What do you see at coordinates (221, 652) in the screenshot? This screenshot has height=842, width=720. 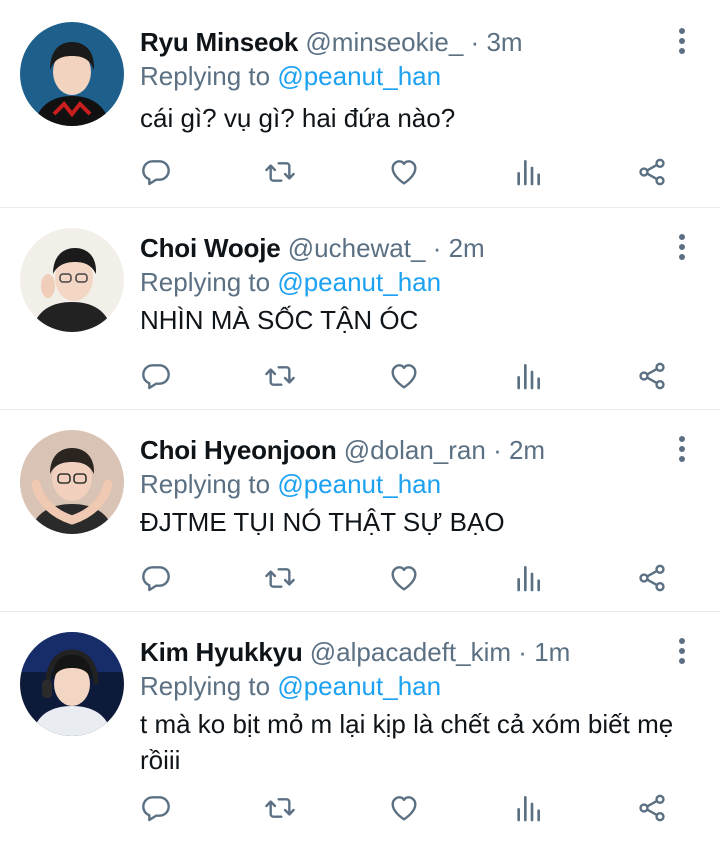 I see `display-name: Kim Hyukkyu` at bounding box center [221, 652].